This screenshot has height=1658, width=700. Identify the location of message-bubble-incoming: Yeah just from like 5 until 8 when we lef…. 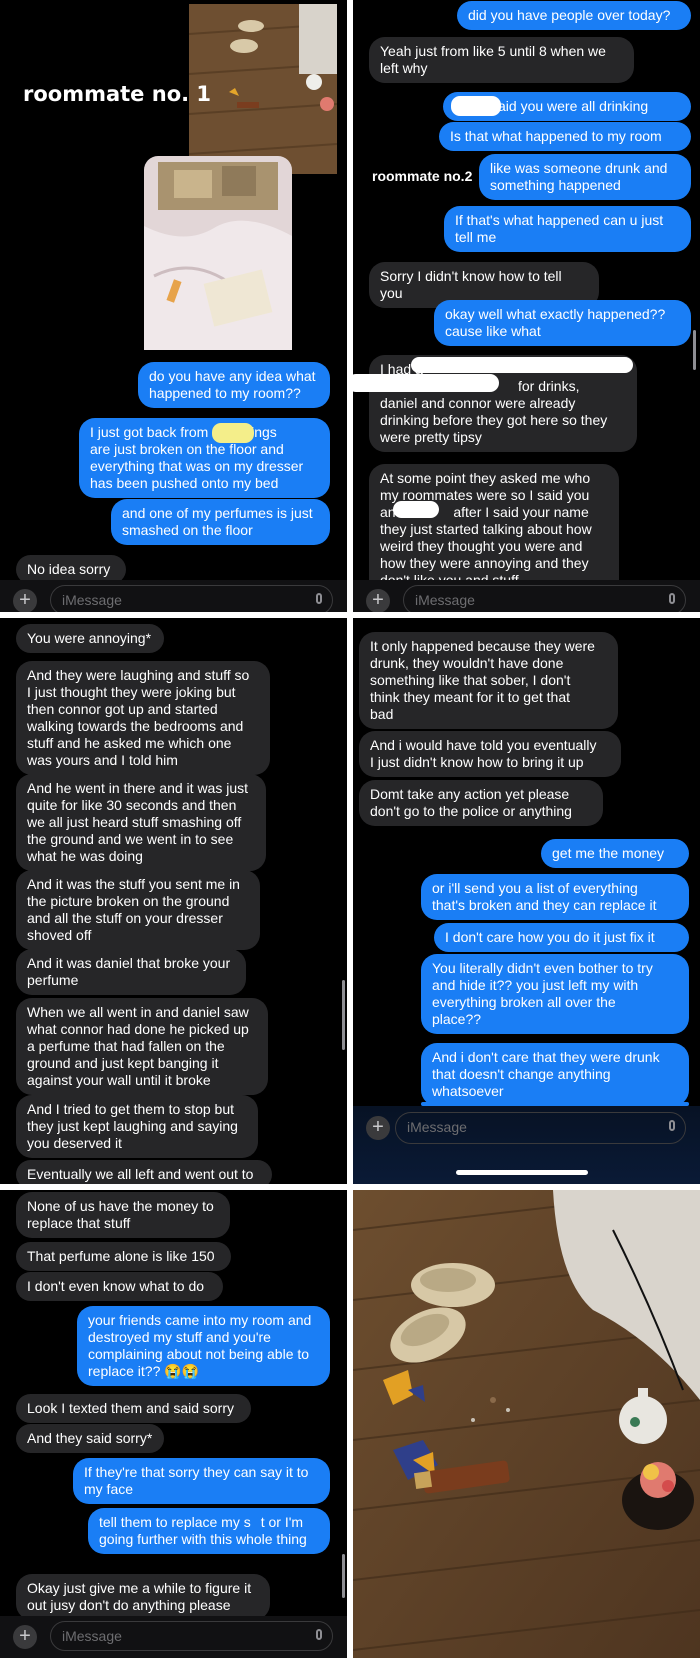
(501, 60).